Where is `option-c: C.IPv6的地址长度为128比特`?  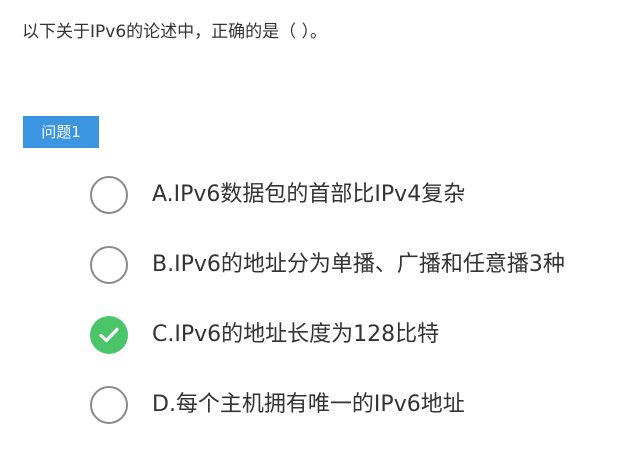 option-c: C.IPv6的地址长度为128比特 is located at coordinates (360, 335).